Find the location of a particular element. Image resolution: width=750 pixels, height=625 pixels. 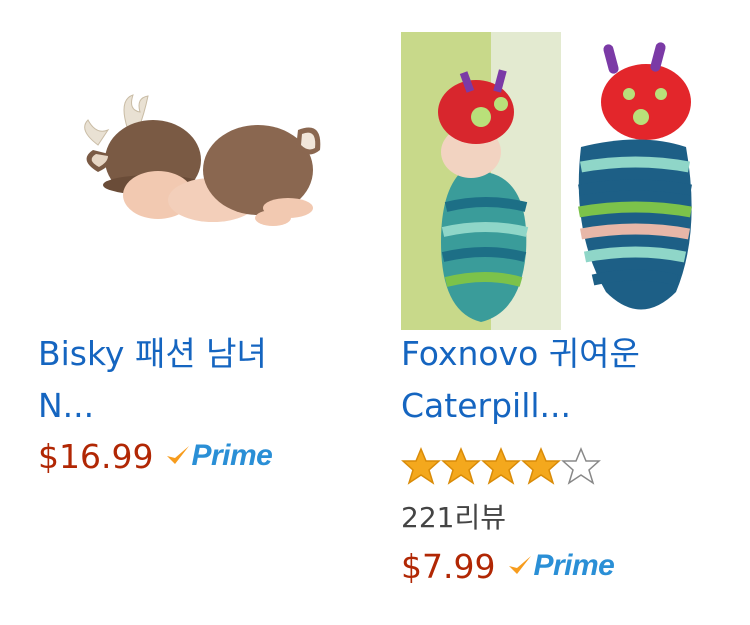

product-image-deer-costume is located at coordinates (203, 160).